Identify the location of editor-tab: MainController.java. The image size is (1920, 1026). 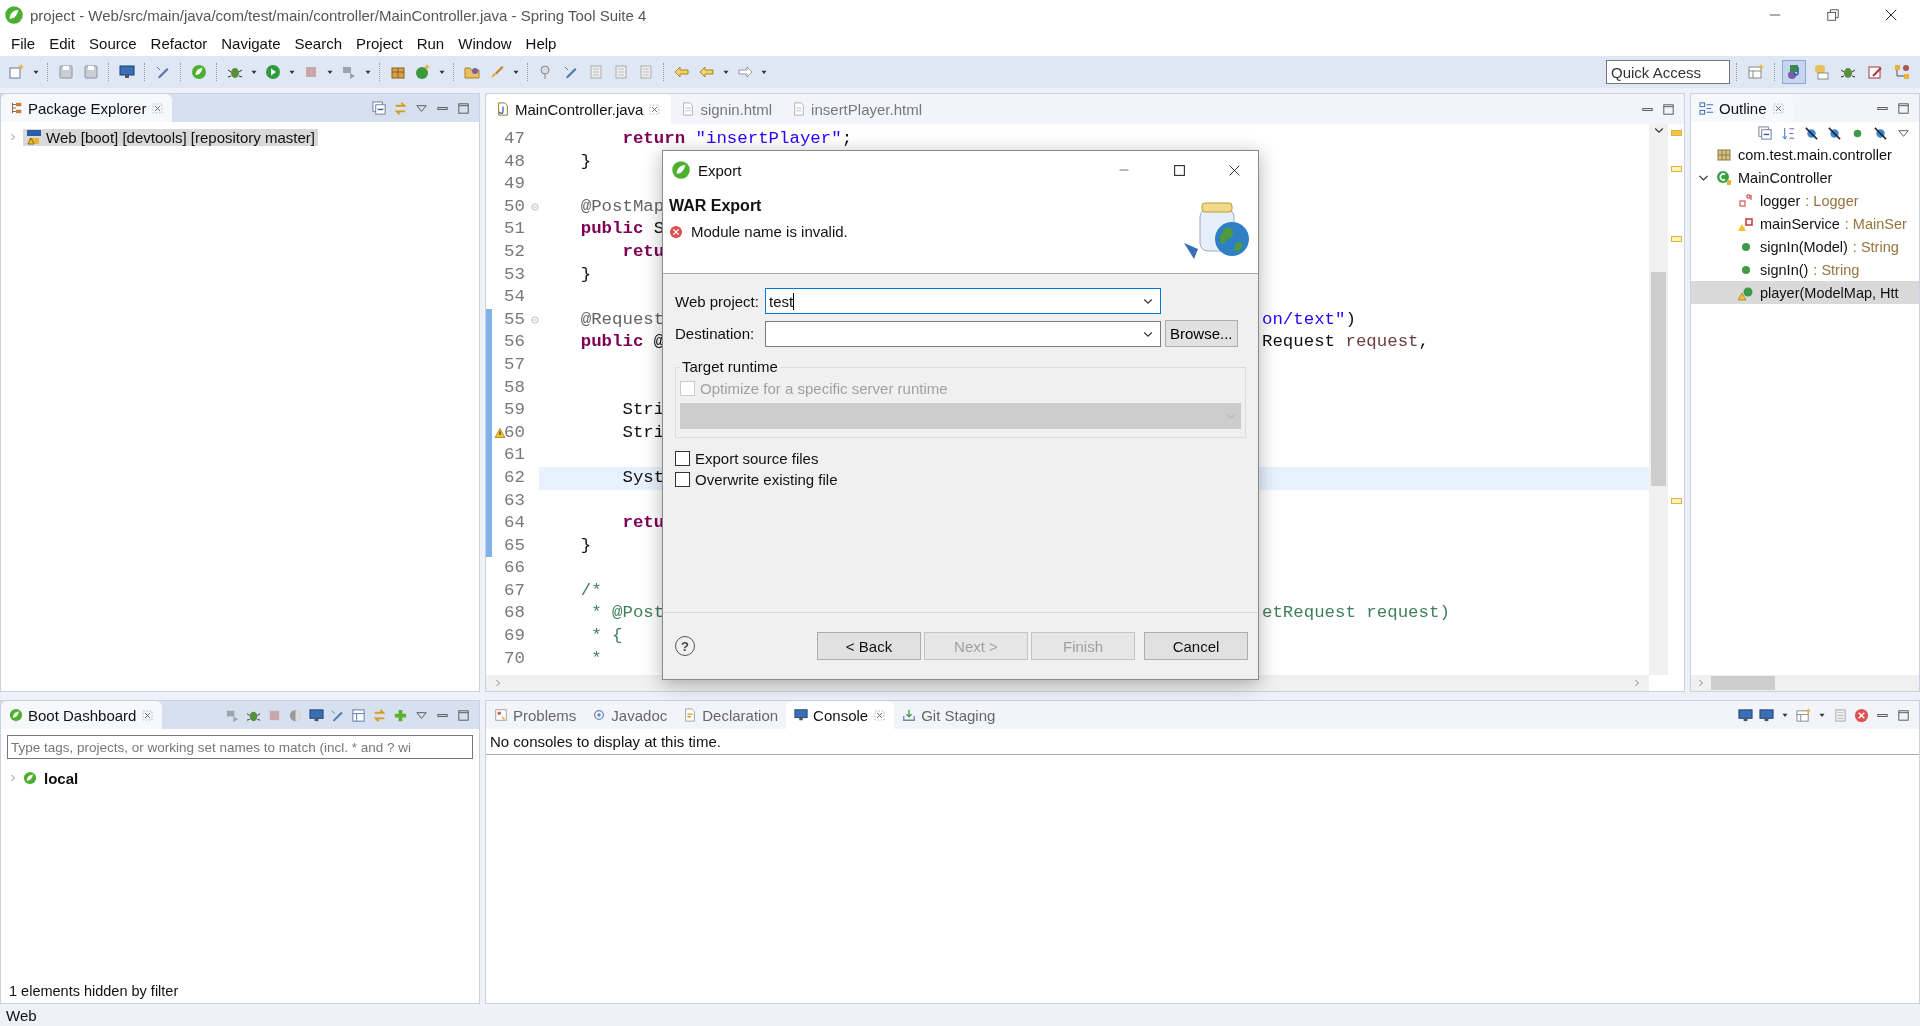
(579, 109).